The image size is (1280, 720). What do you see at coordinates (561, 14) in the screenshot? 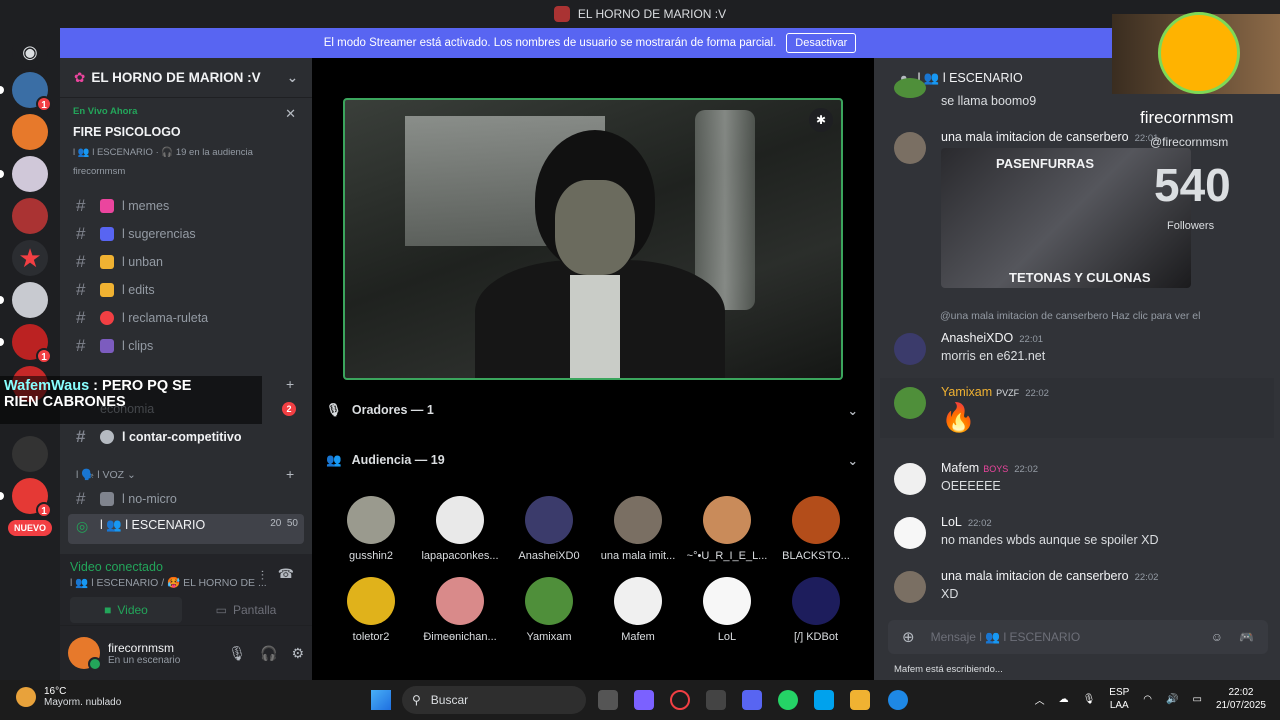
I see `server-icon` at bounding box center [561, 14].